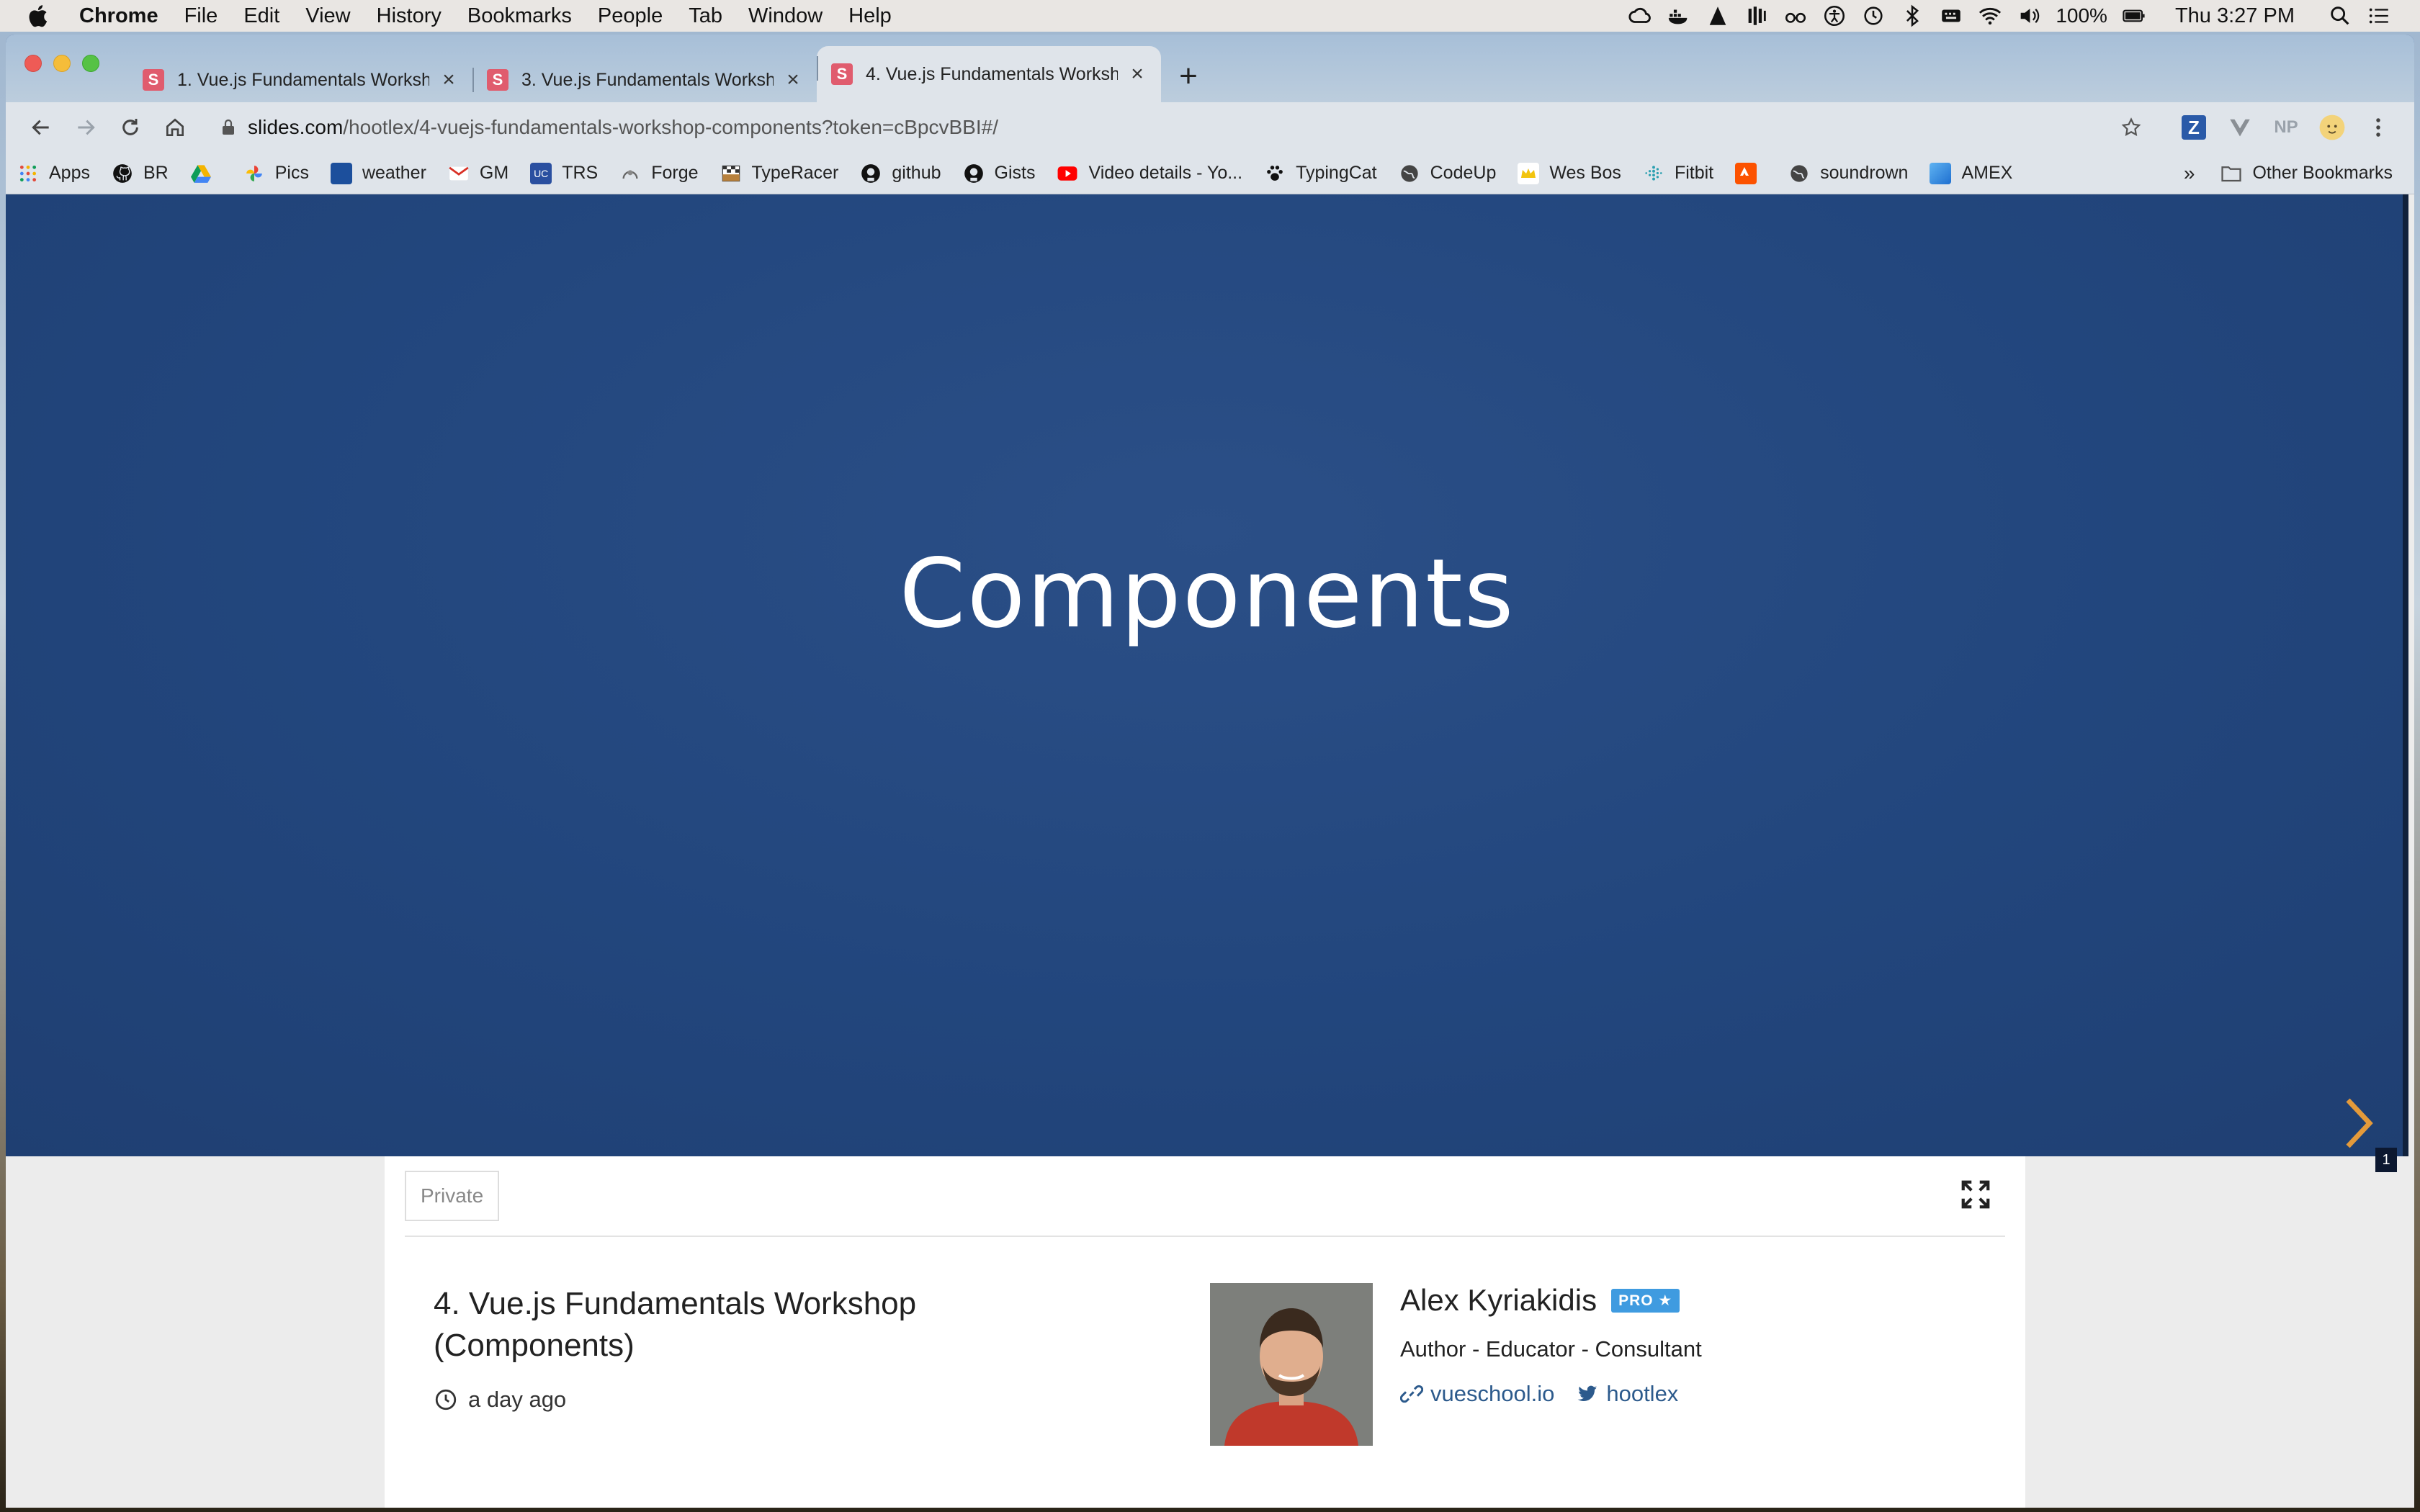 The image size is (2420, 1512). What do you see at coordinates (705, 16) in the screenshot?
I see `menu-tab: Tab` at bounding box center [705, 16].